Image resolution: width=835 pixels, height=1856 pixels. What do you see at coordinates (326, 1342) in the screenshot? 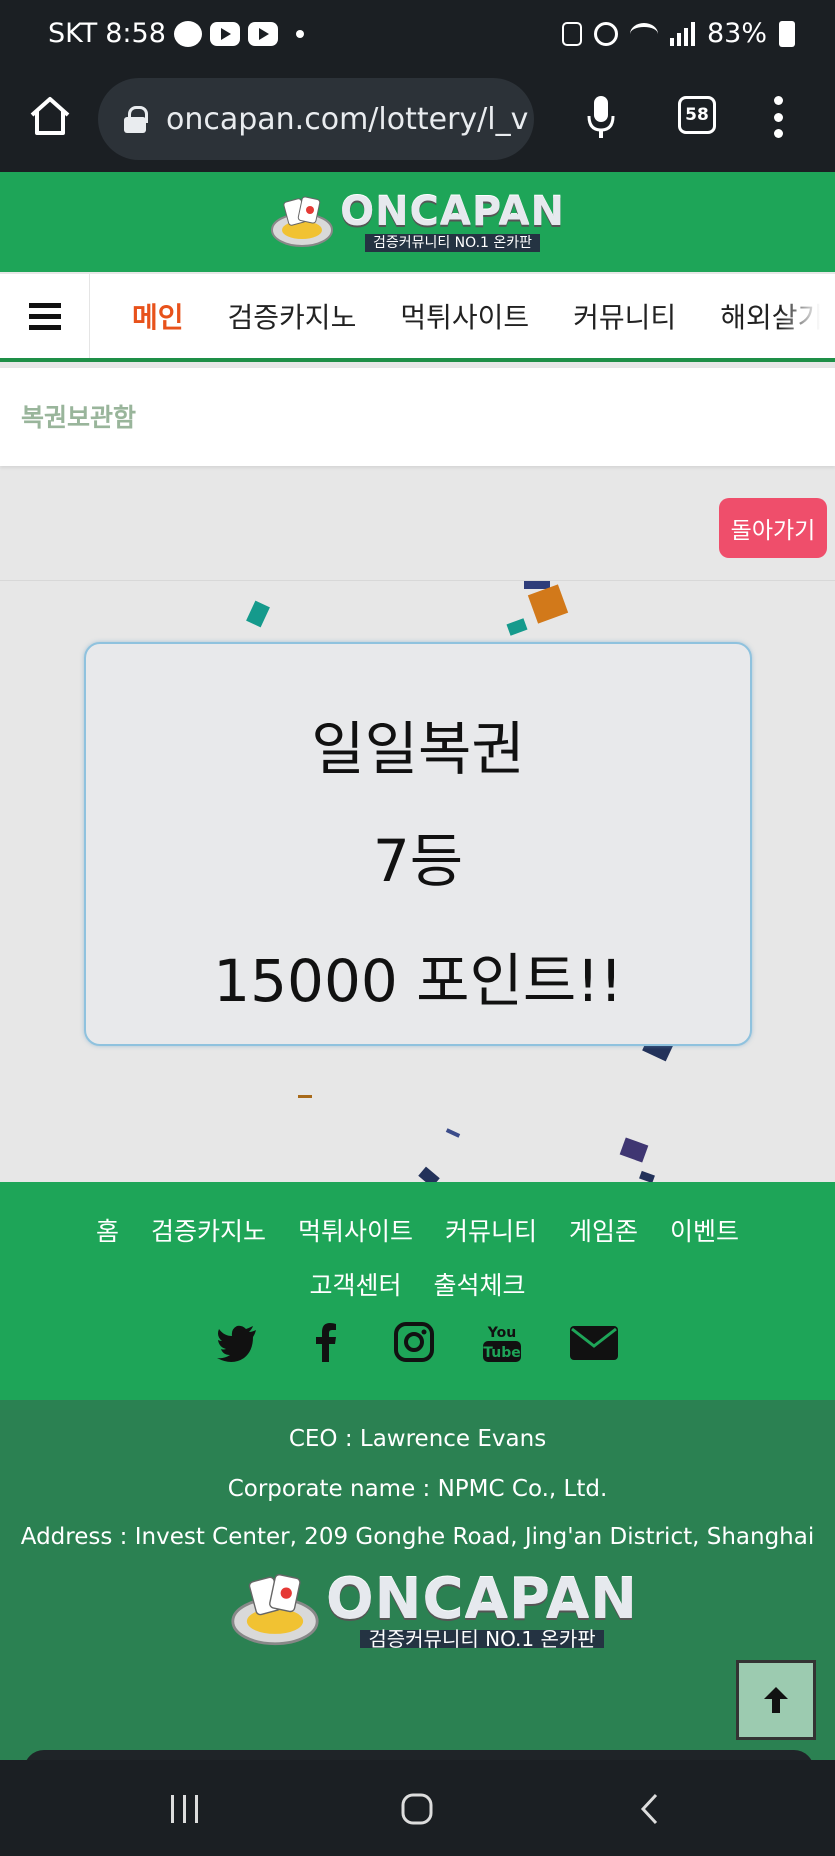
I see `facebook-icon` at bounding box center [326, 1342].